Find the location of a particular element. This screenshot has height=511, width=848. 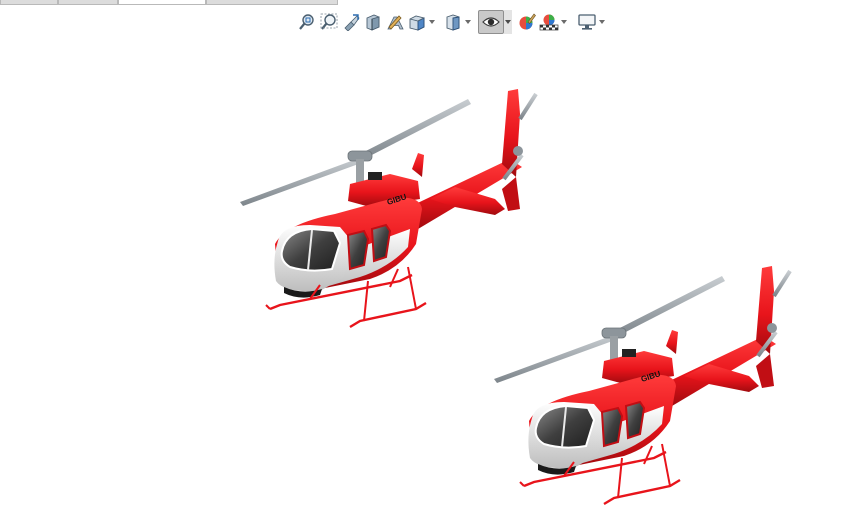

dynamic-annotation-icon is located at coordinates (395, 22).